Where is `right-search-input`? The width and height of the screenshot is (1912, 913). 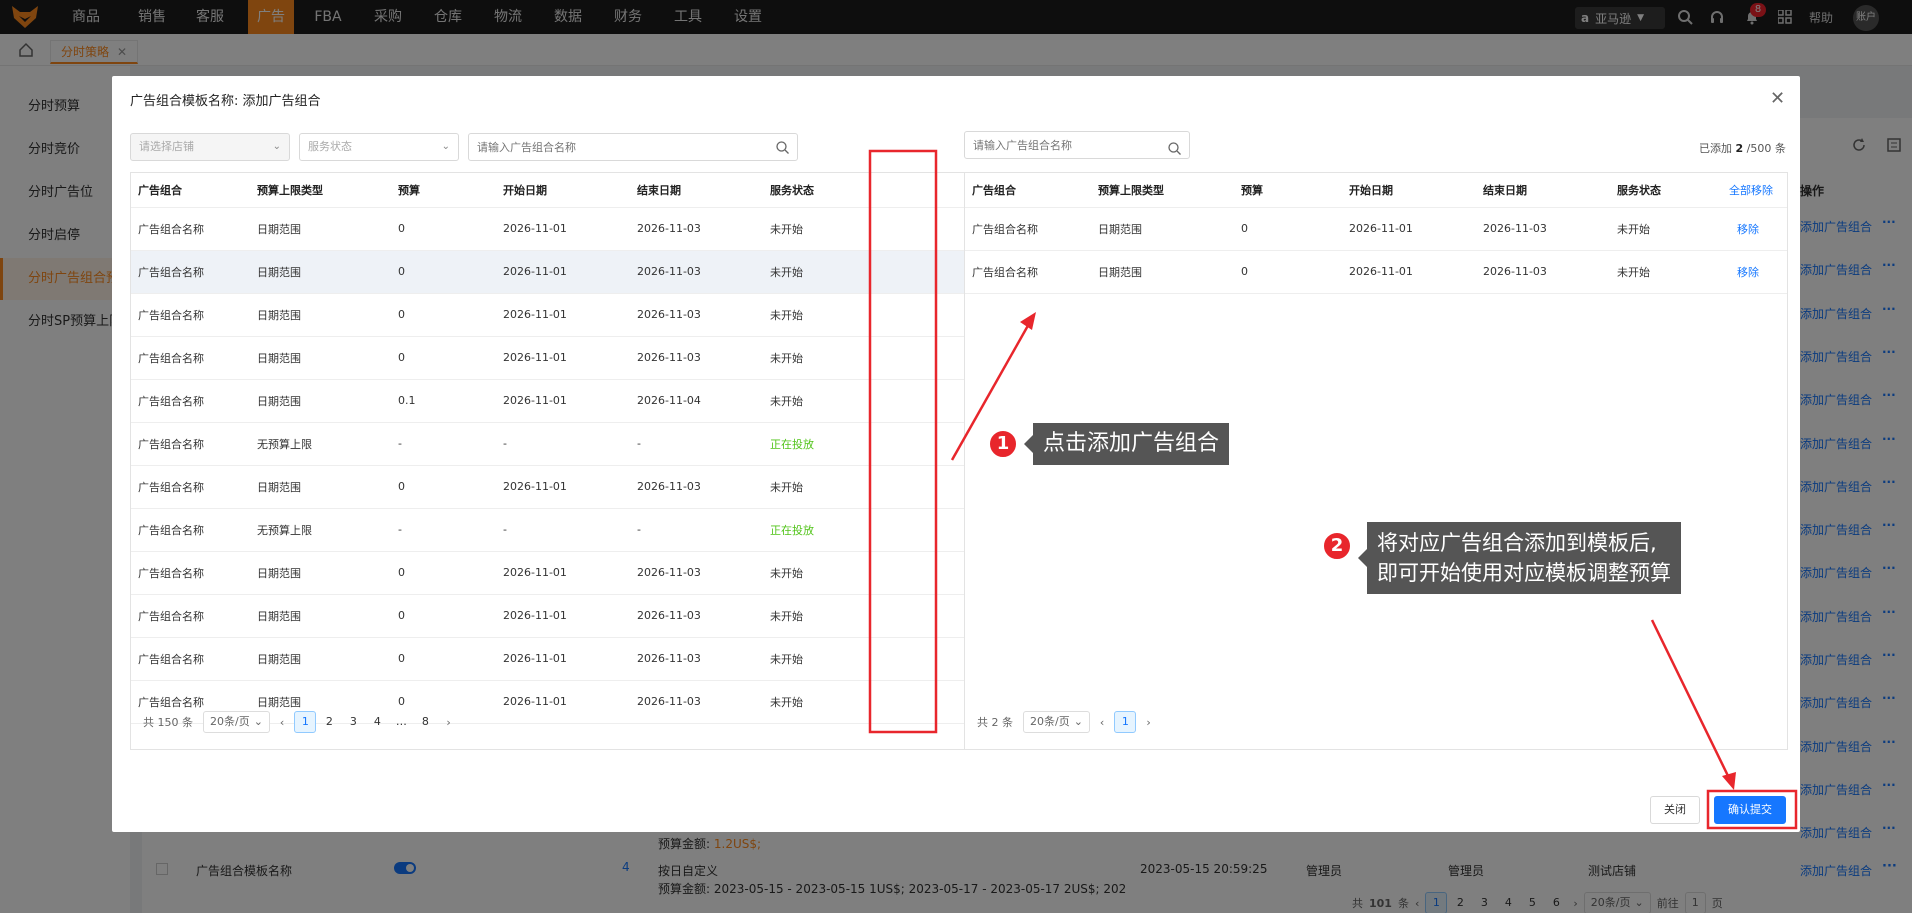
right-search-input is located at coordinates (1077, 145).